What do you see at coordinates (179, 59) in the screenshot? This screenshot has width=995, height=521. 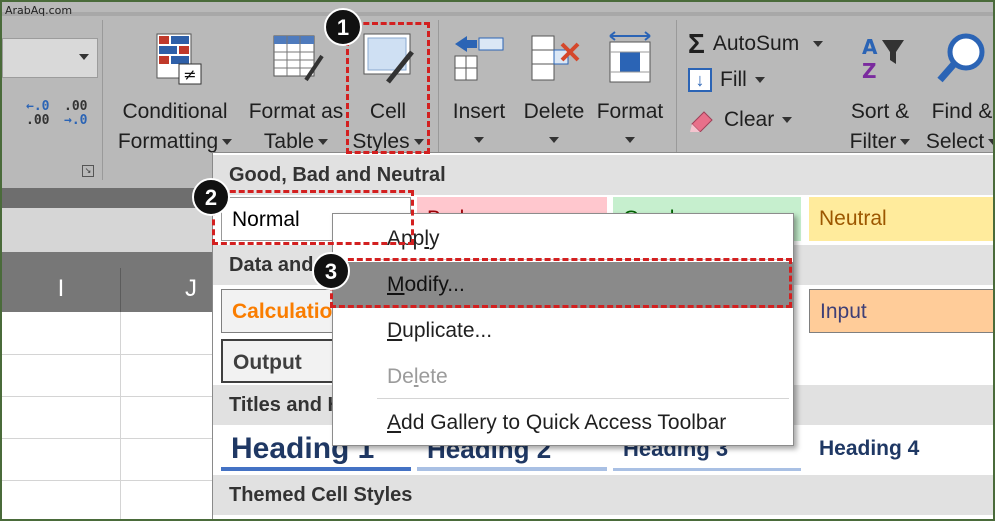 I see `conditional-formatting-icon: ≠` at bounding box center [179, 59].